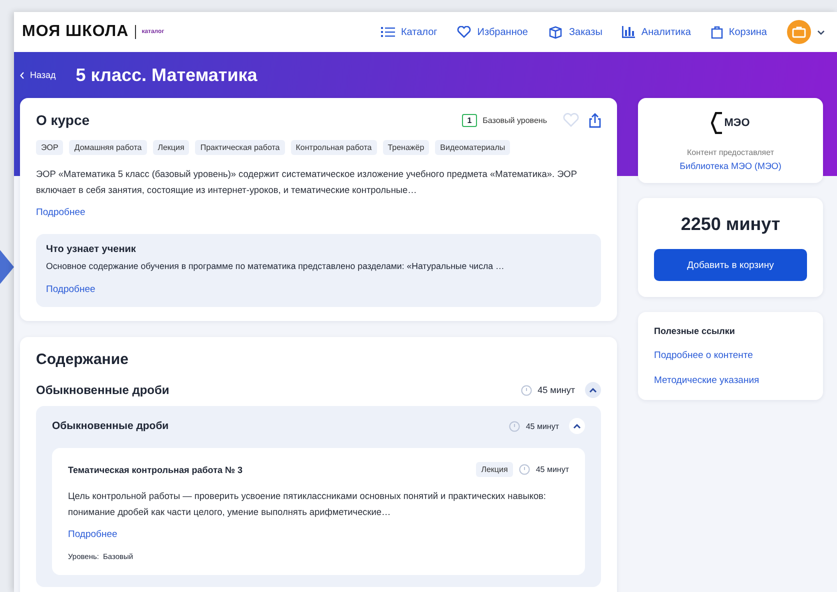 Image resolution: width=837 pixels, height=592 pixels. Describe the element at coordinates (731, 166) in the screenshot. I see `provider-link: Библиотека МЭО (МЭО)` at that location.